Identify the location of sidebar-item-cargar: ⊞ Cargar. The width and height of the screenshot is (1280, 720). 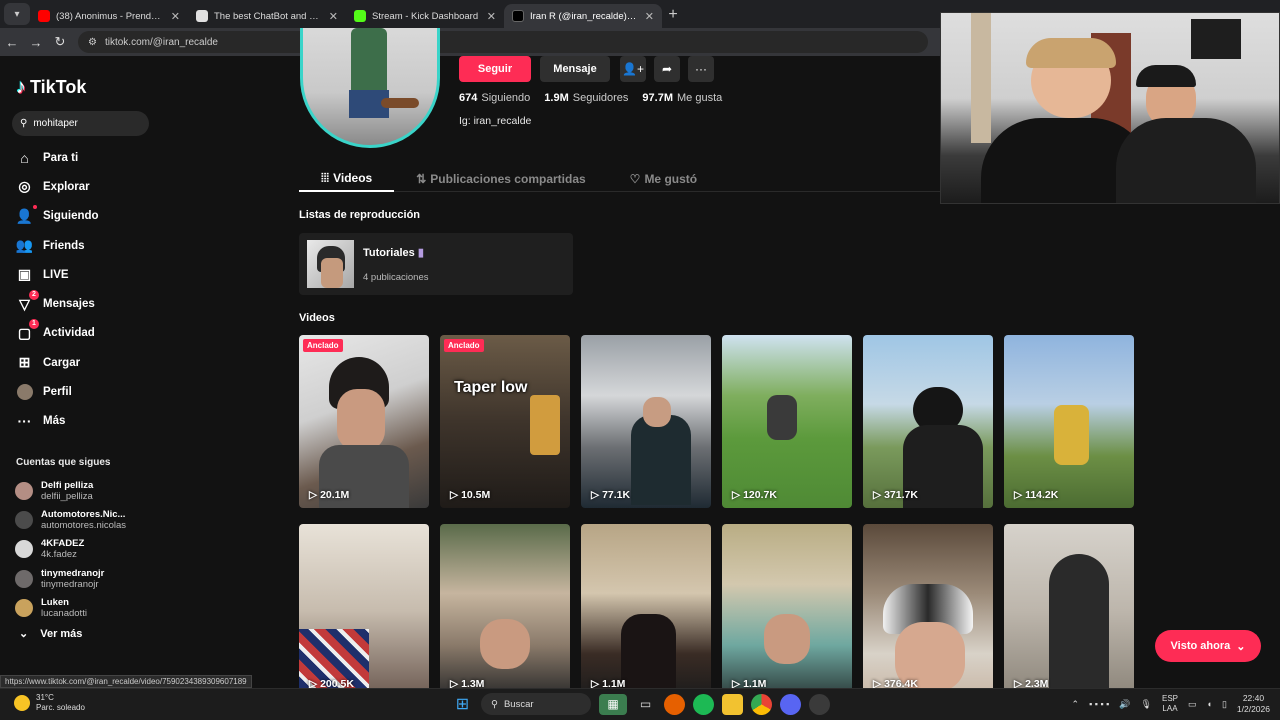
(57, 362).